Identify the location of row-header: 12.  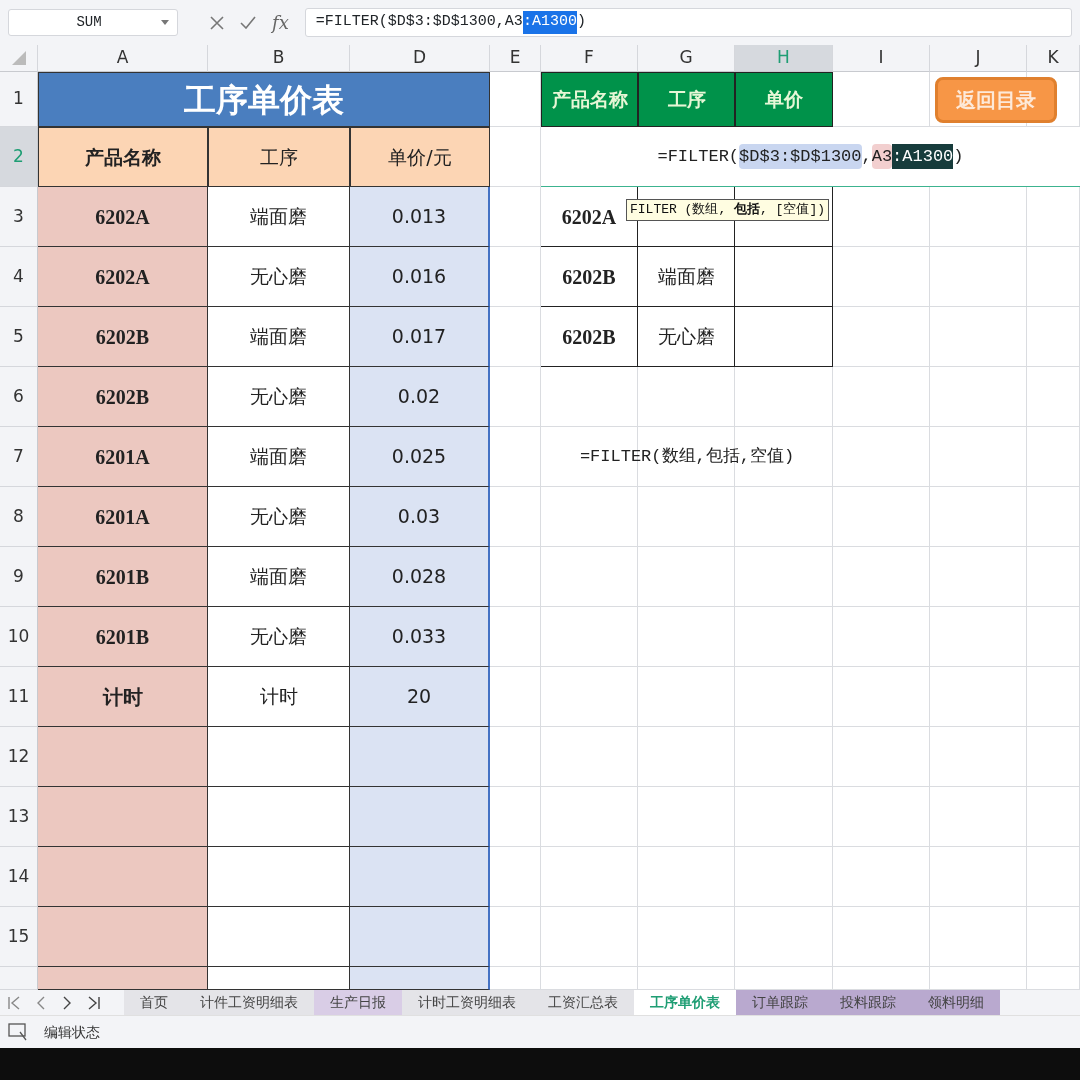
(19, 757).